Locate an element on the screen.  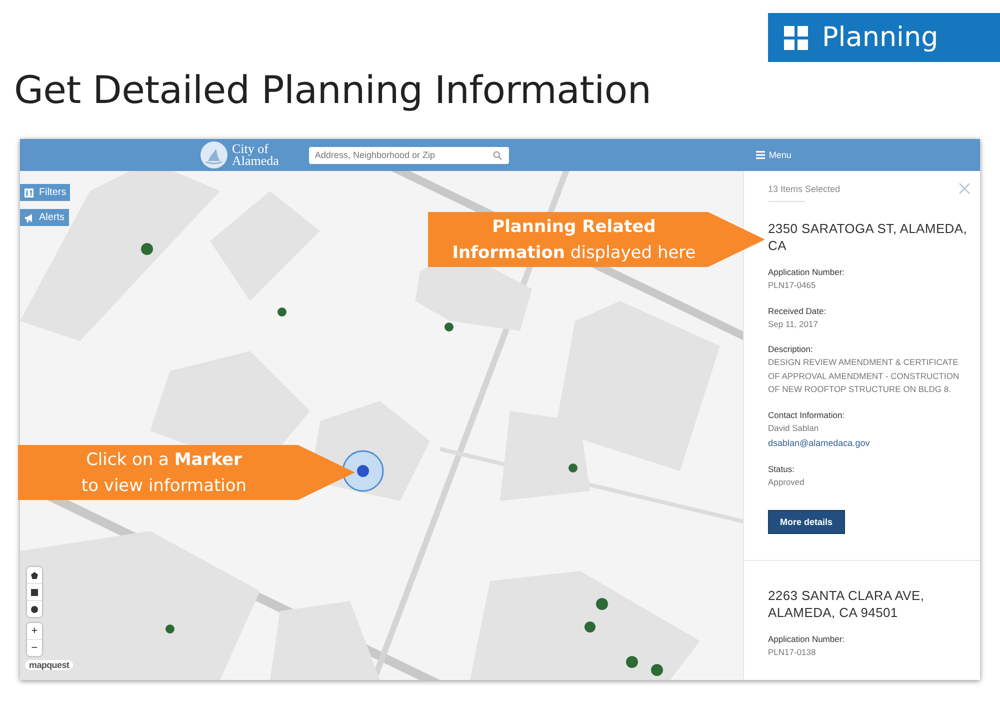
menu-icon is located at coordinates (760, 155).